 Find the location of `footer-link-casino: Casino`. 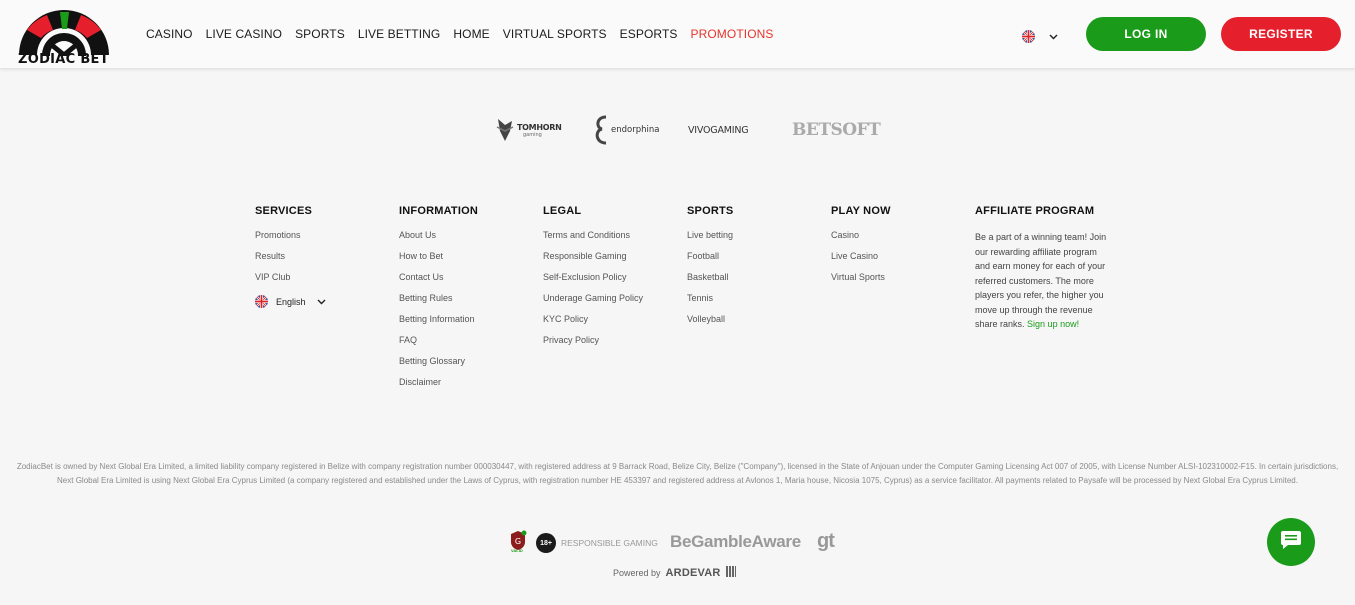

footer-link-casino: Casino is located at coordinates (861, 240).